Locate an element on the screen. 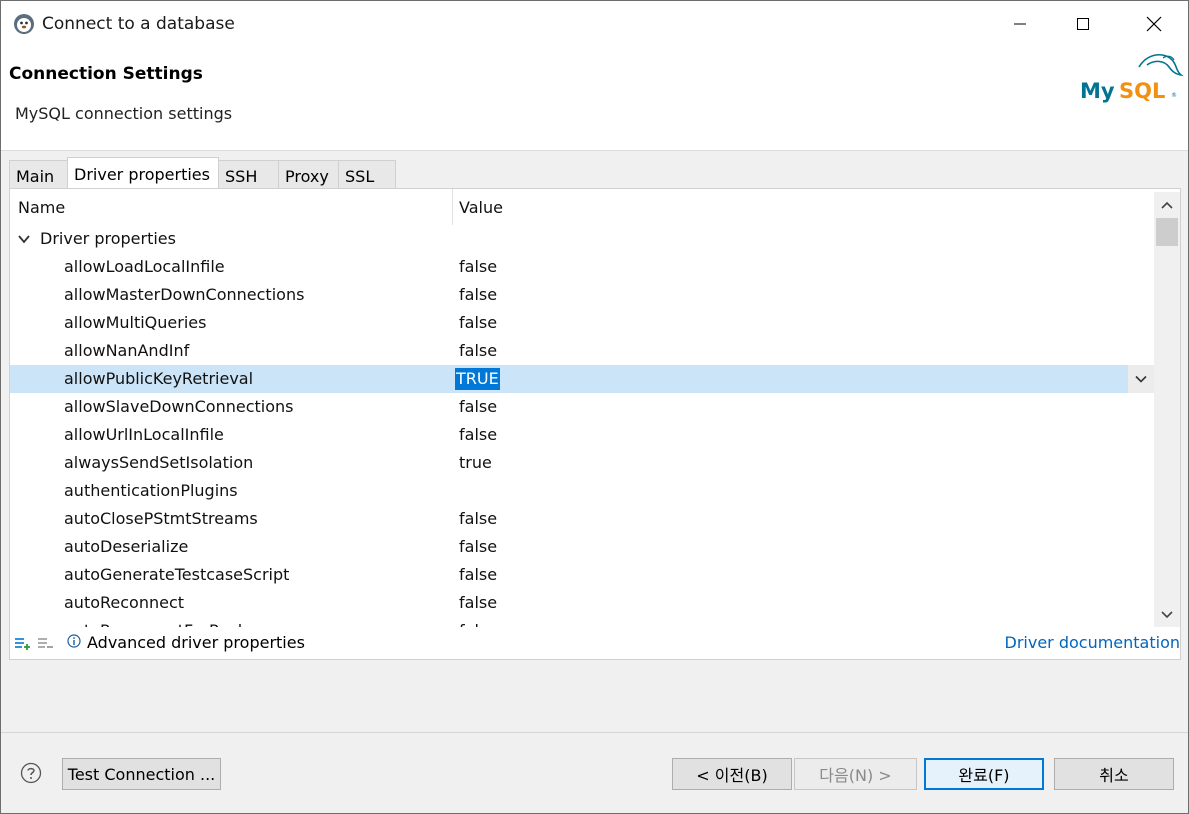  tab-proxy: Proxy is located at coordinates (308, 174).